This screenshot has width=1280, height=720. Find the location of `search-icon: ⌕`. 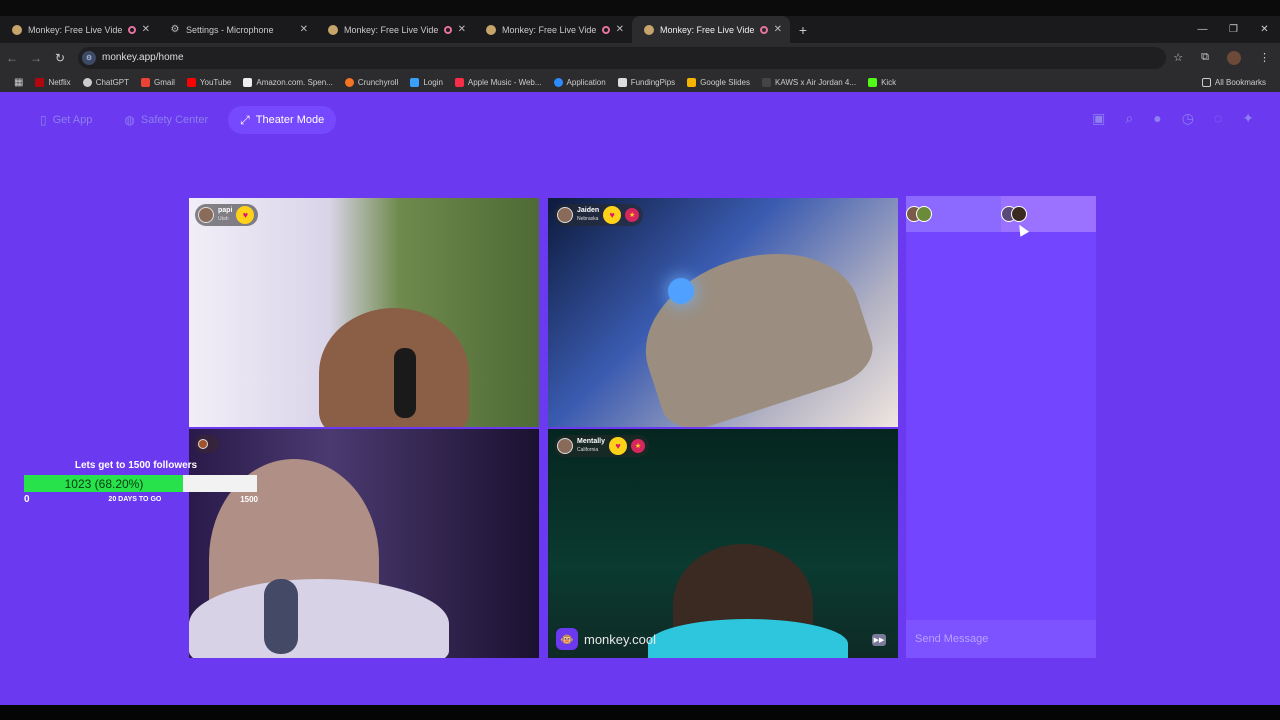

search-icon: ⌕ is located at coordinates (1129, 118).